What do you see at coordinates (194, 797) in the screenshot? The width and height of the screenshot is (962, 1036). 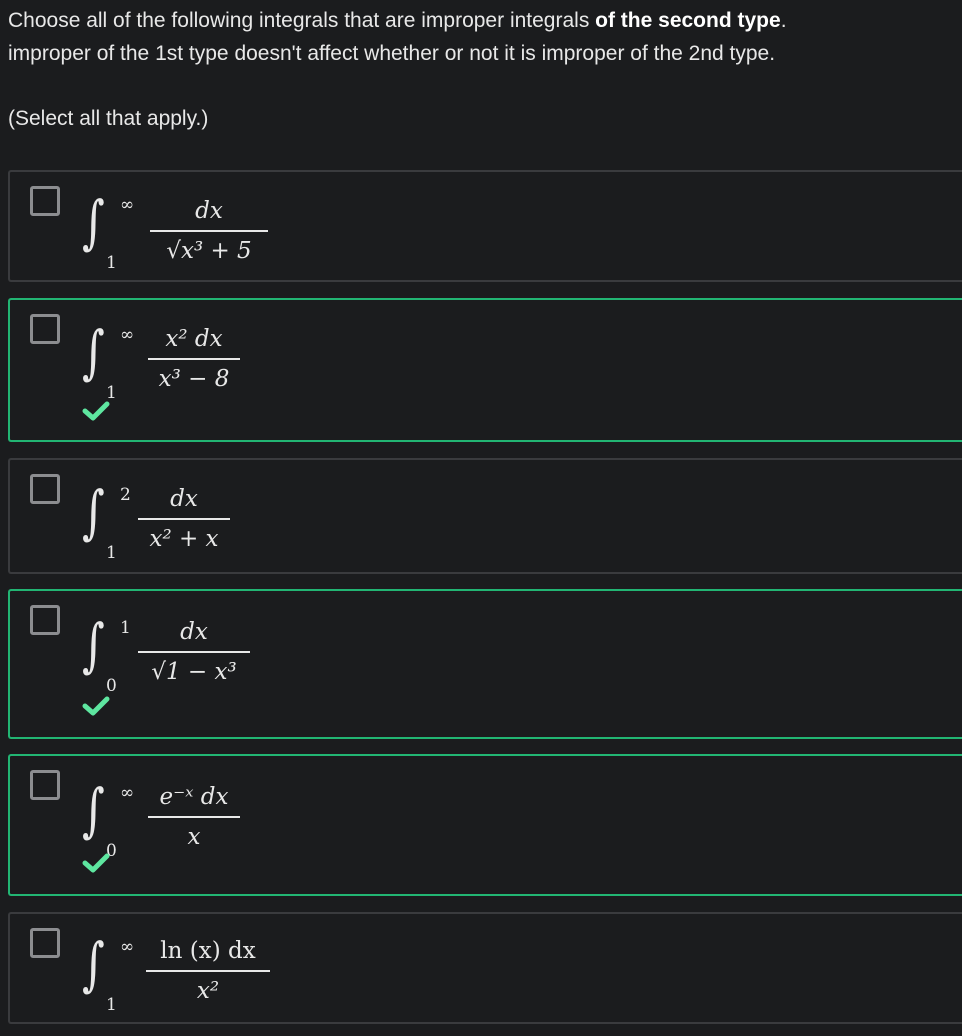 I see `numerator: e⁻ˣ dx` at bounding box center [194, 797].